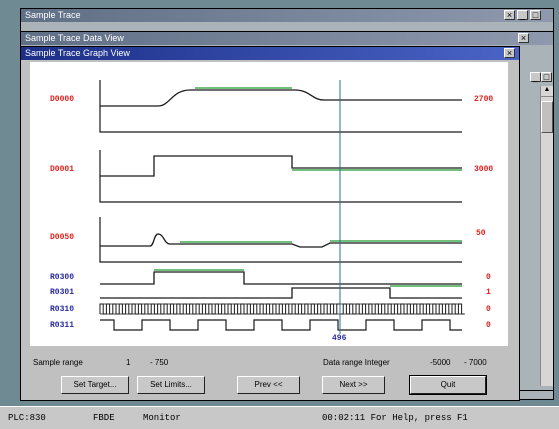  Describe the element at coordinates (62, 169) in the screenshot. I see `channel-name-d0001: D0001` at that location.